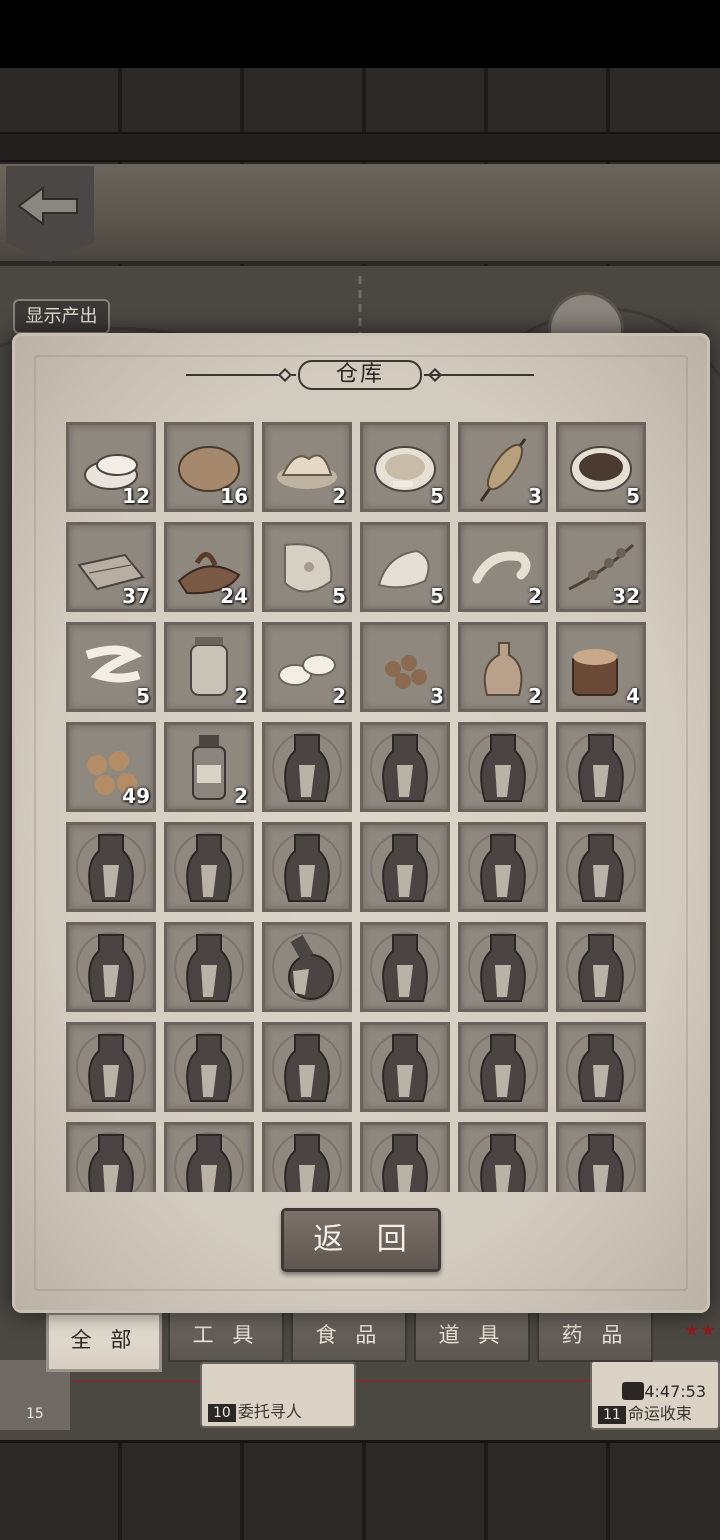 Image resolution: width=720 pixels, height=1540 pixels. Describe the element at coordinates (361, 1240) in the screenshot. I see `return-button: 返 回` at that location.